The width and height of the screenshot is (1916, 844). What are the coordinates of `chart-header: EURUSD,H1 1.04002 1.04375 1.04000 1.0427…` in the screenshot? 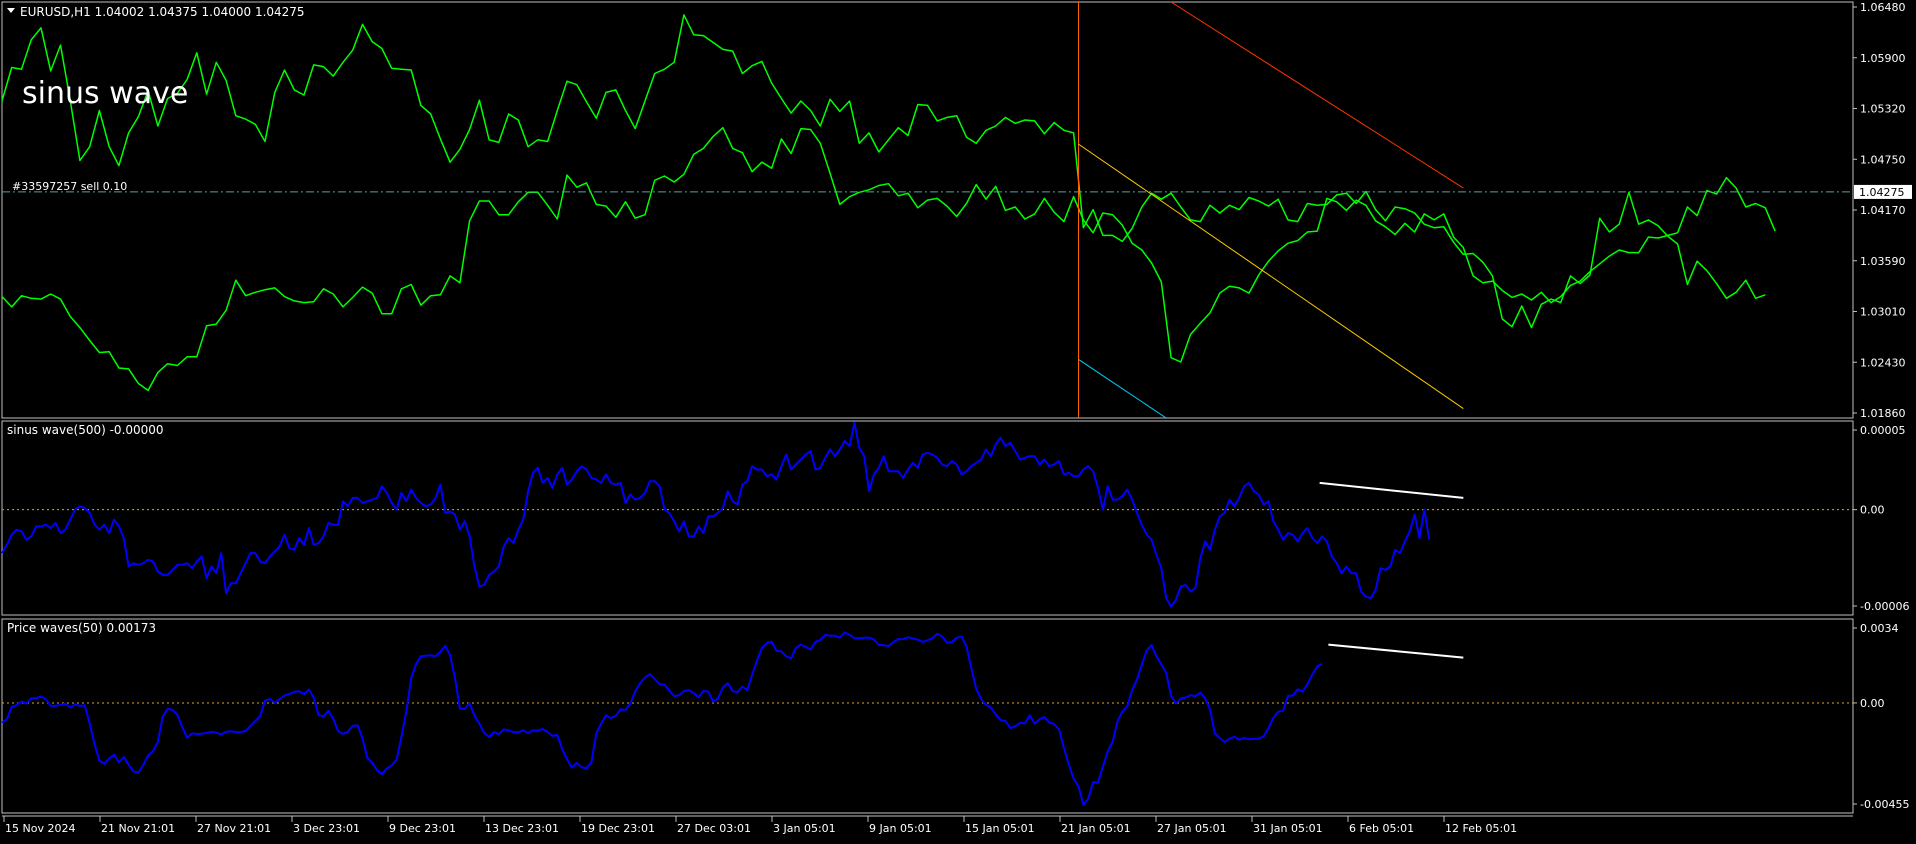 It's located at (162, 12).